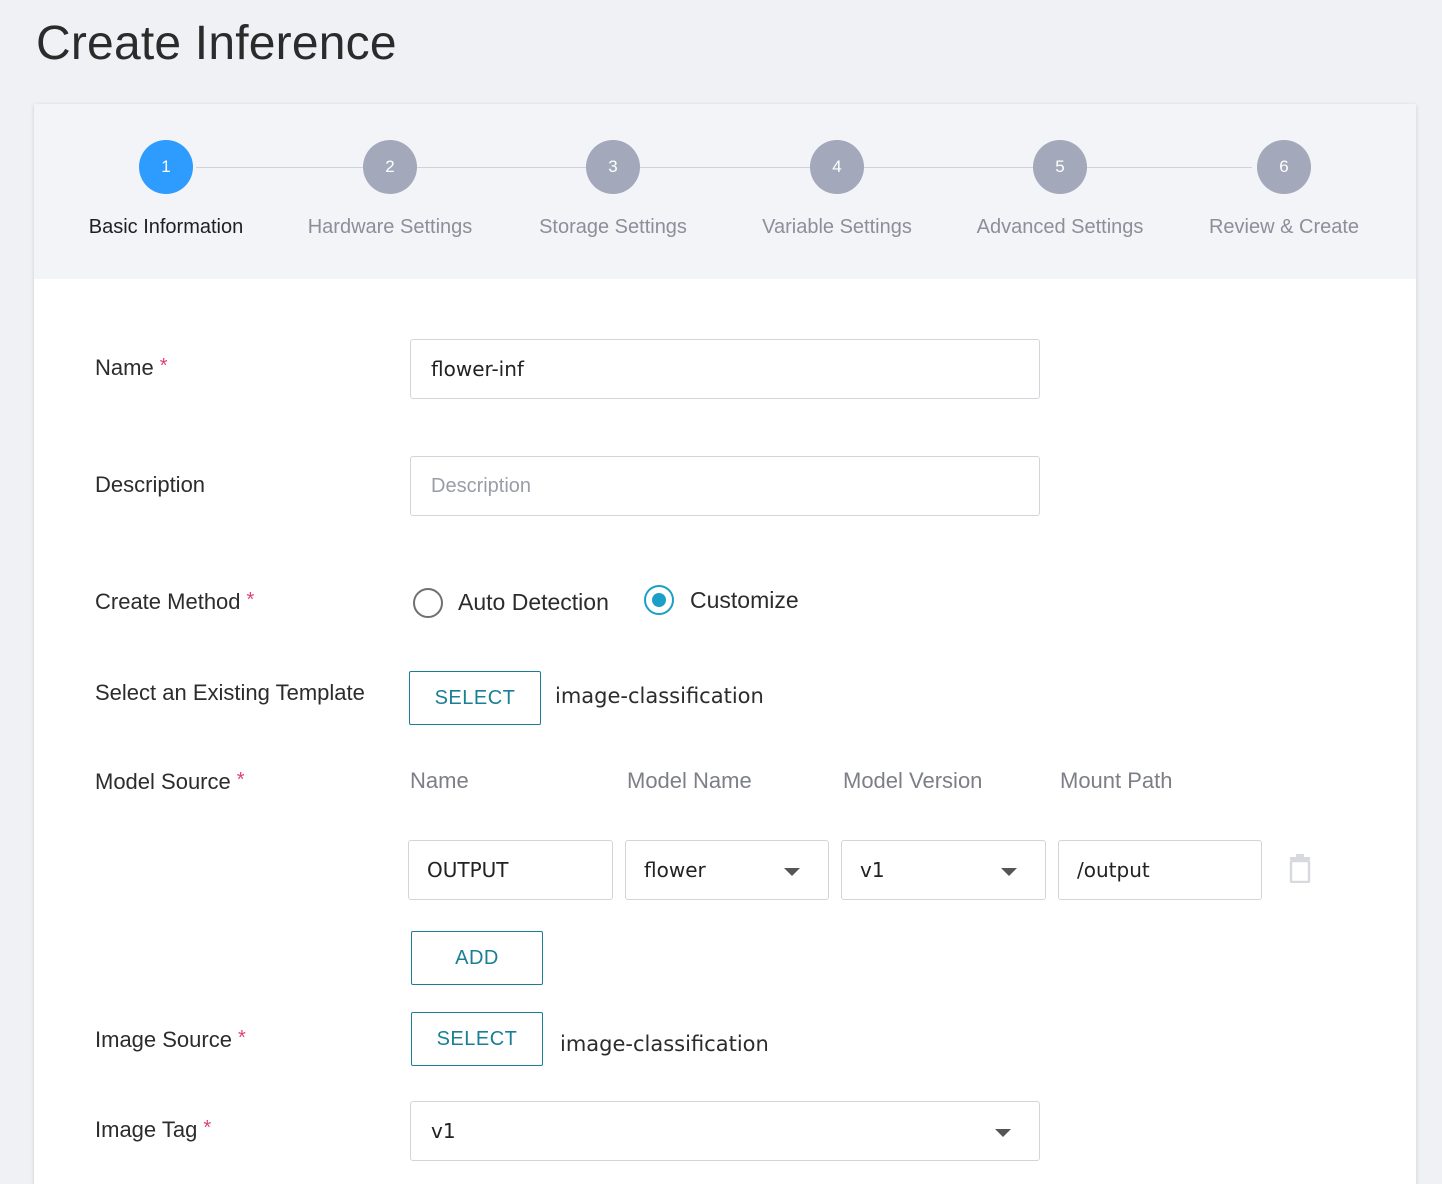 Image resolution: width=1442 pixels, height=1184 pixels. I want to click on model-source-name-input: OUTPUT, so click(510, 870).